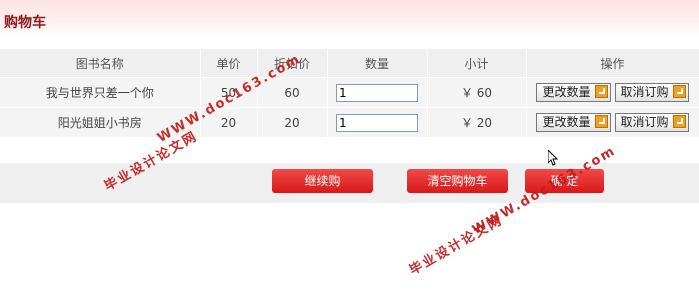 This screenshot has width=699, height=291. I want to click on page-header: 购物车, so click(349, 19).